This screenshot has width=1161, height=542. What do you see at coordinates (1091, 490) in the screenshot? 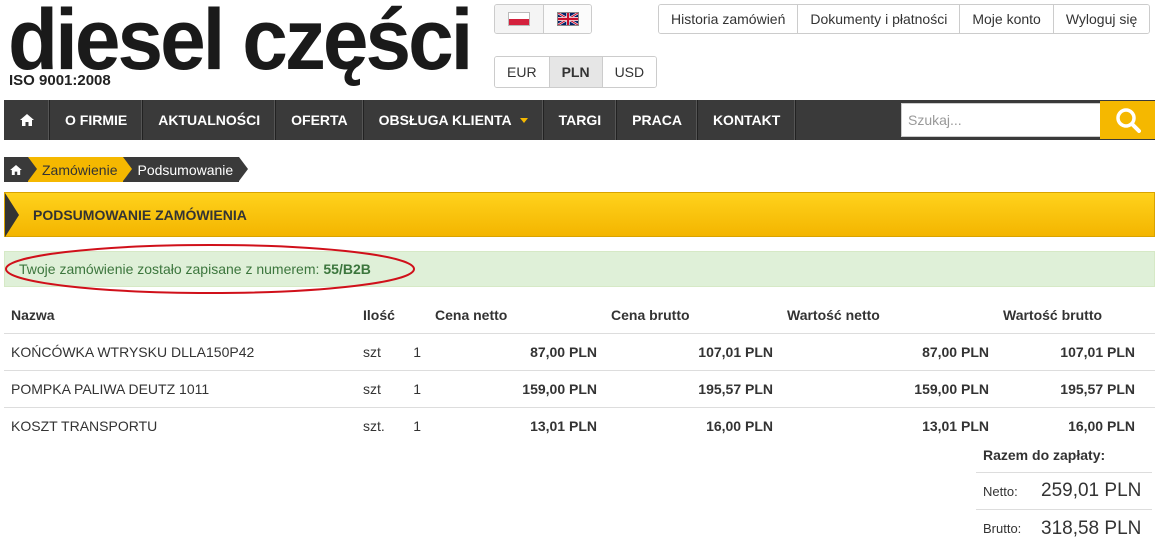
I see `totals-net-value: 259,01 PLN` at bounding box center [1091, 490].